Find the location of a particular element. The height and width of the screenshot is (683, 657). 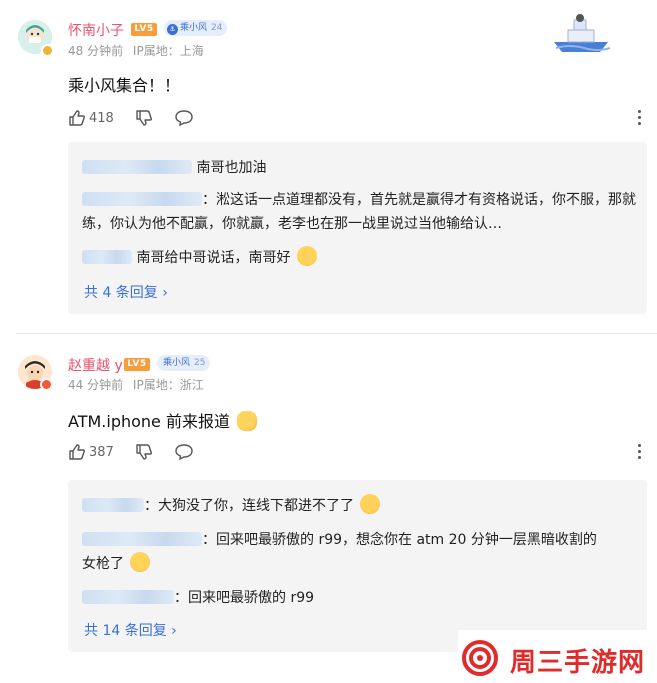

fan-badge: ⚓ 乘小风 24 is located at coordinates (196, 28).